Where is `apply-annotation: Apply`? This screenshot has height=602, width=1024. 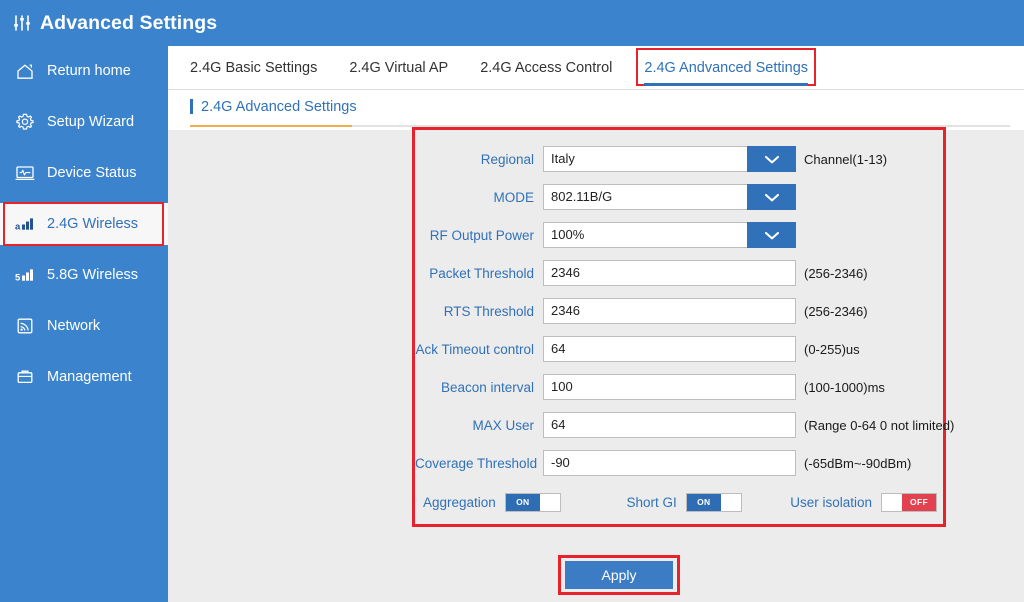 apply-annotation: Apply is located at coordinates (619, 575).